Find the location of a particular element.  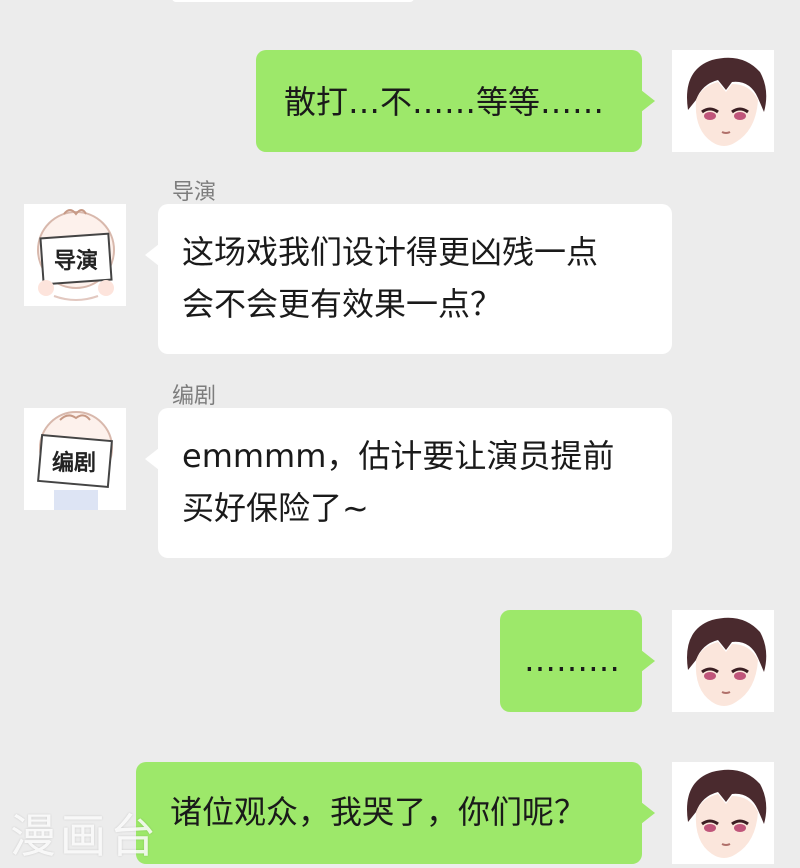

message-line-2: 会不会更有效果一点？ is located at coordinates (342, 304).